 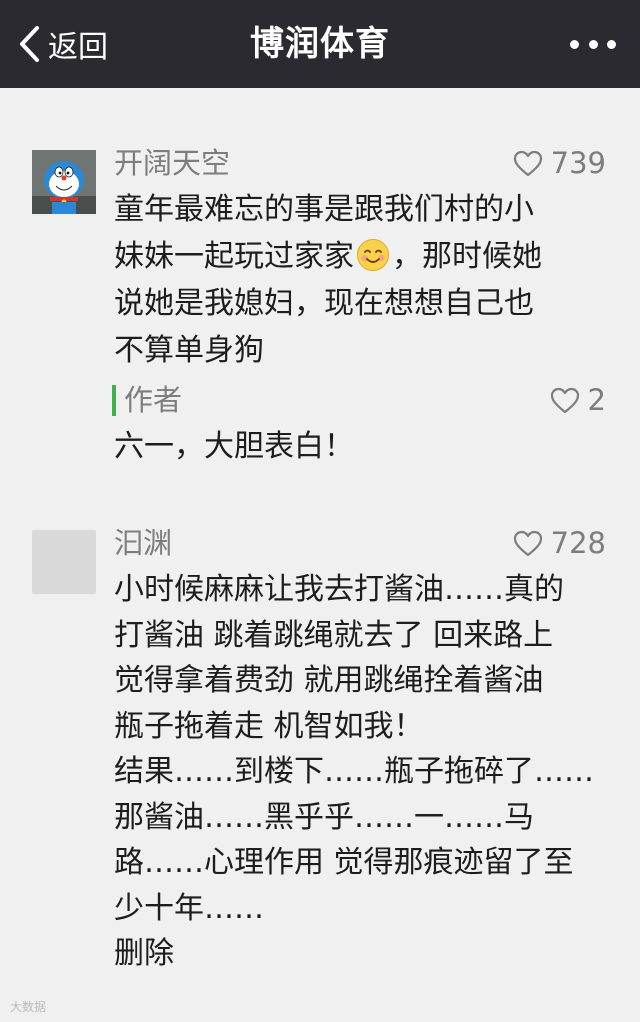 I want to click on more-dots-icon, so click(x=593, y=44).